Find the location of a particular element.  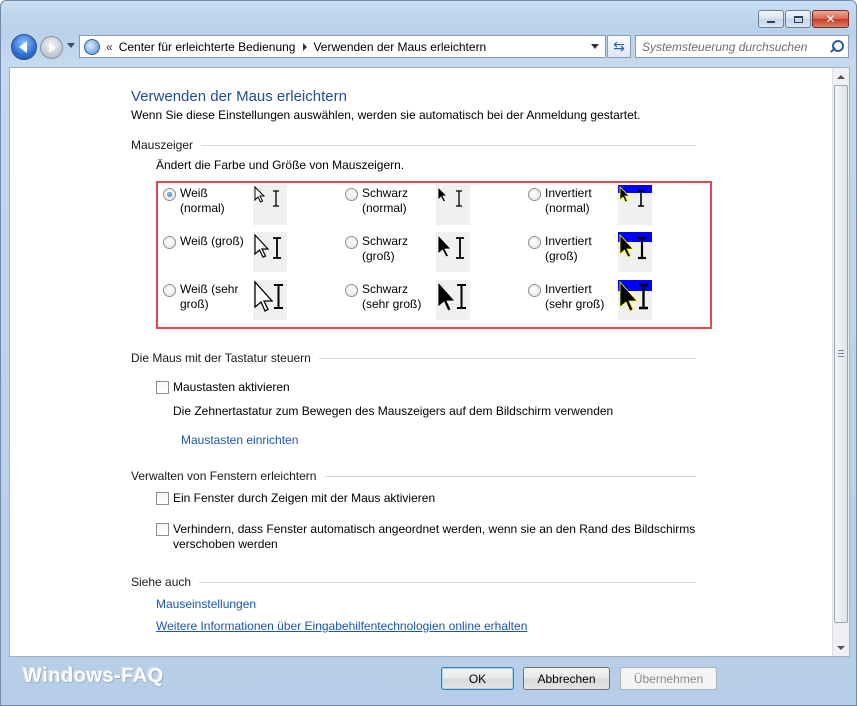

mouse-settings-link: Mauseinstellungen is located at coordinates (206, 604).